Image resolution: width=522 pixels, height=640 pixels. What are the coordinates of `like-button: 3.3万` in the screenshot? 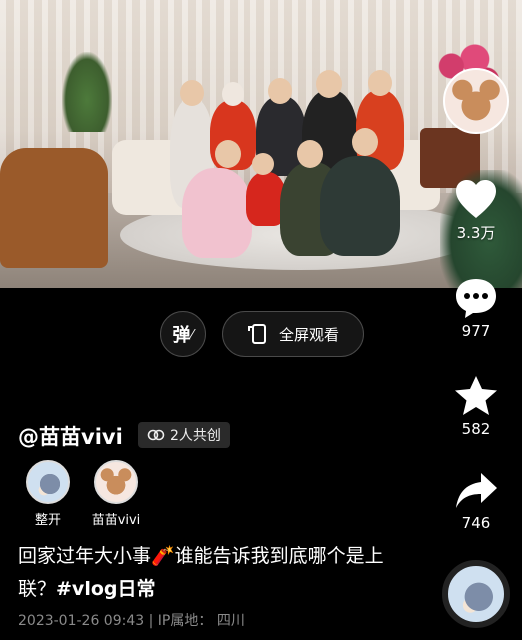 It's located at (476, 210).